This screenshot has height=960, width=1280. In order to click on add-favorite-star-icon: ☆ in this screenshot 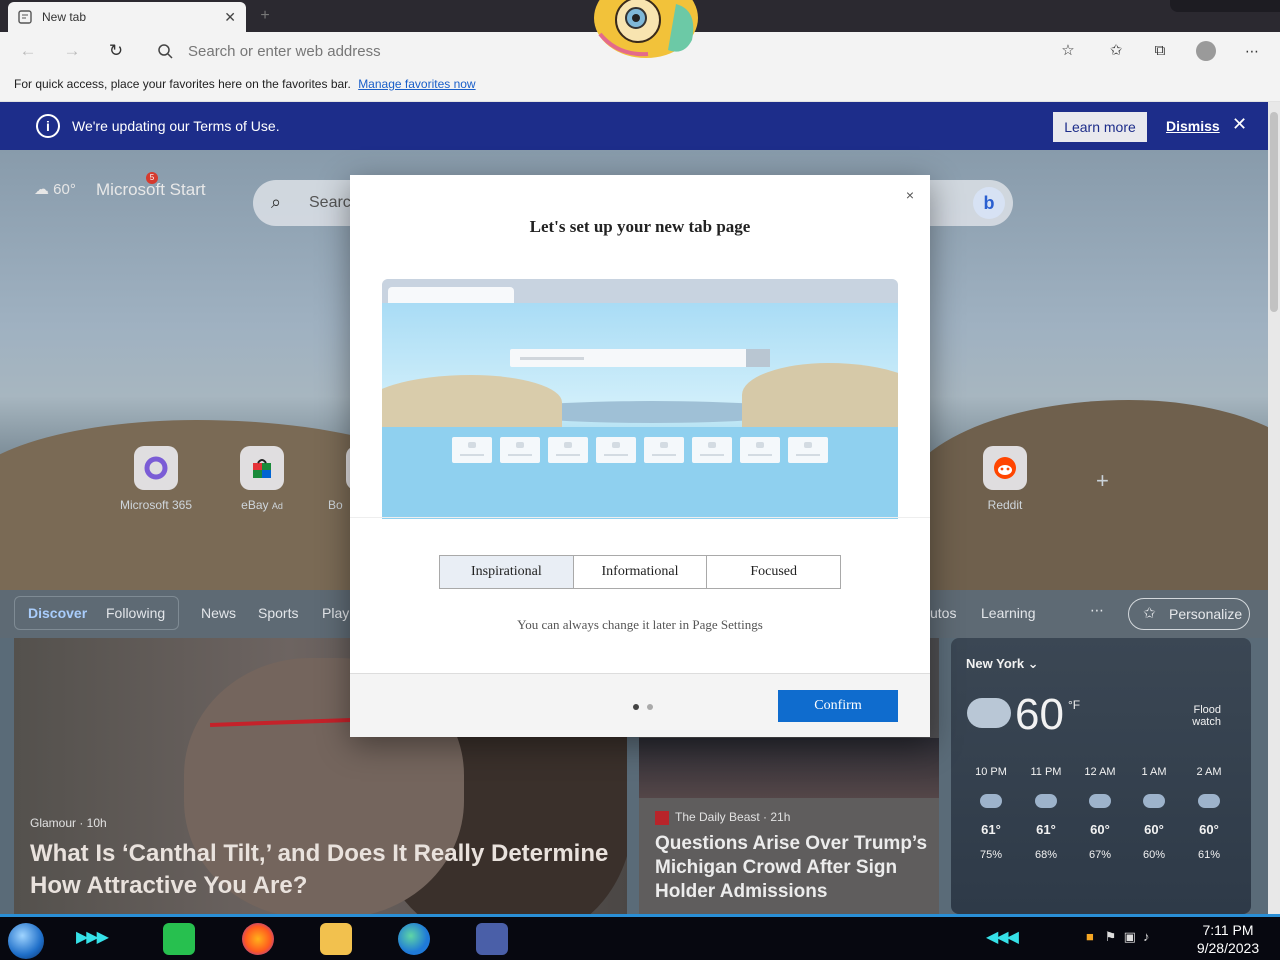, I will do `click(1068, 51)`.